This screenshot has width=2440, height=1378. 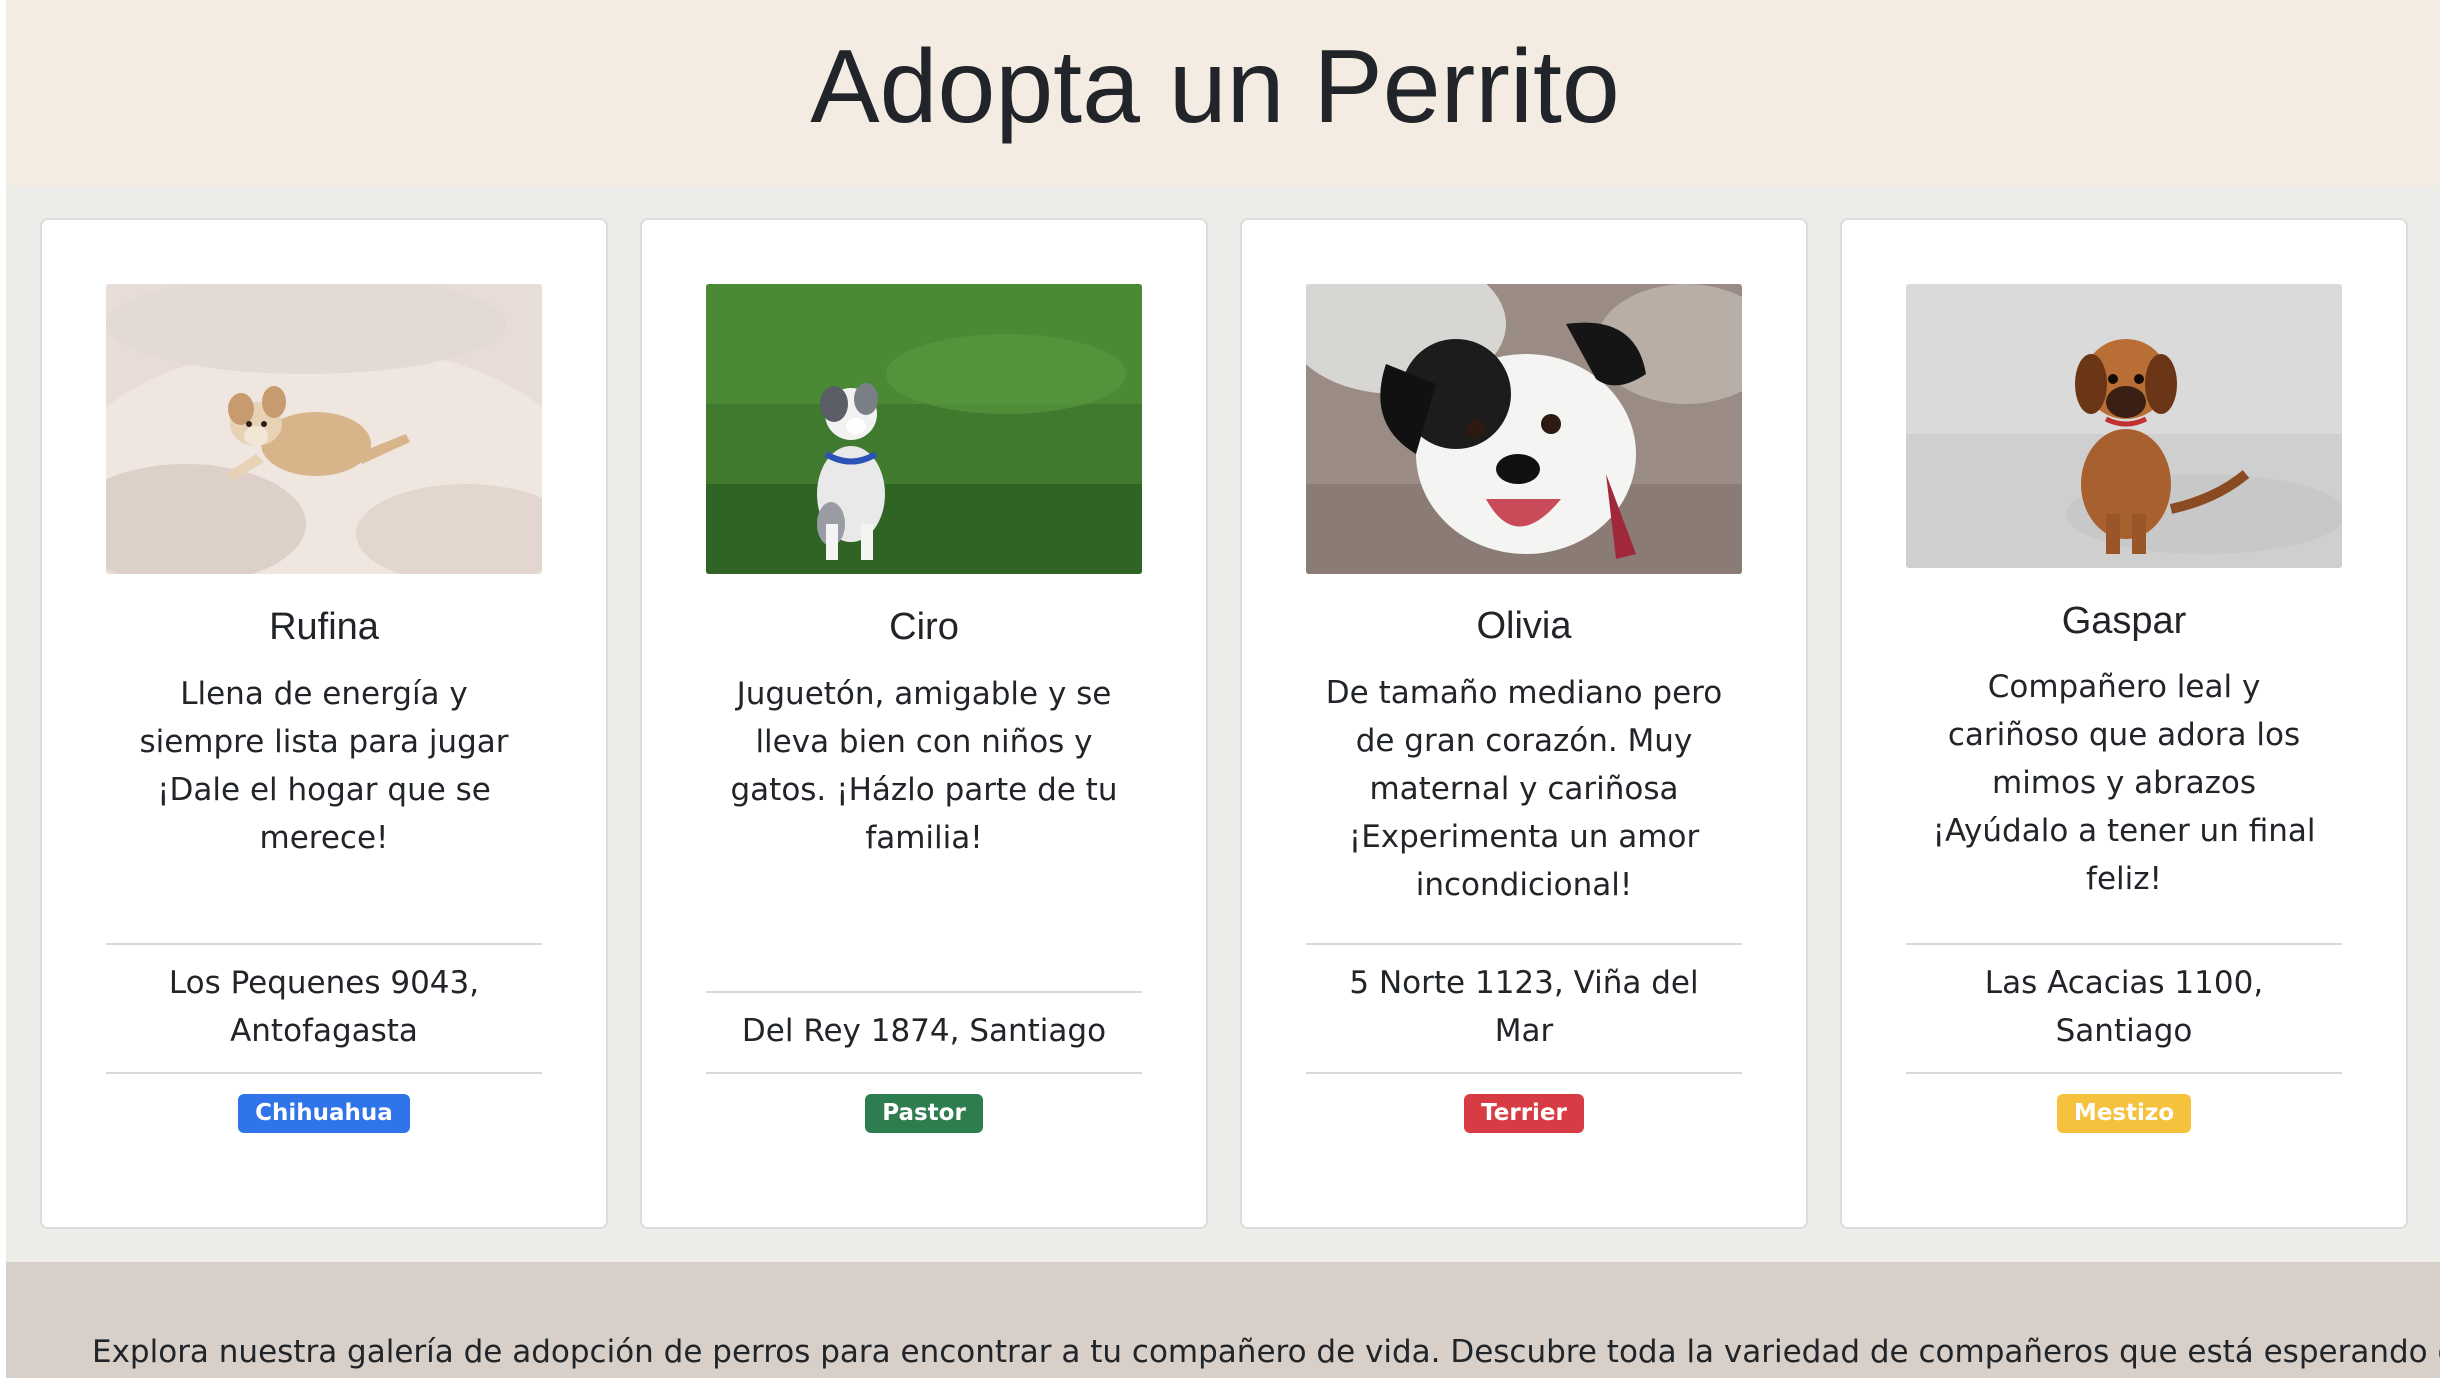 What do you see at coordinates (324, 1031) in the screenshot?
I see `address-line: Antofagasta` at bounding box center [324, 1031].